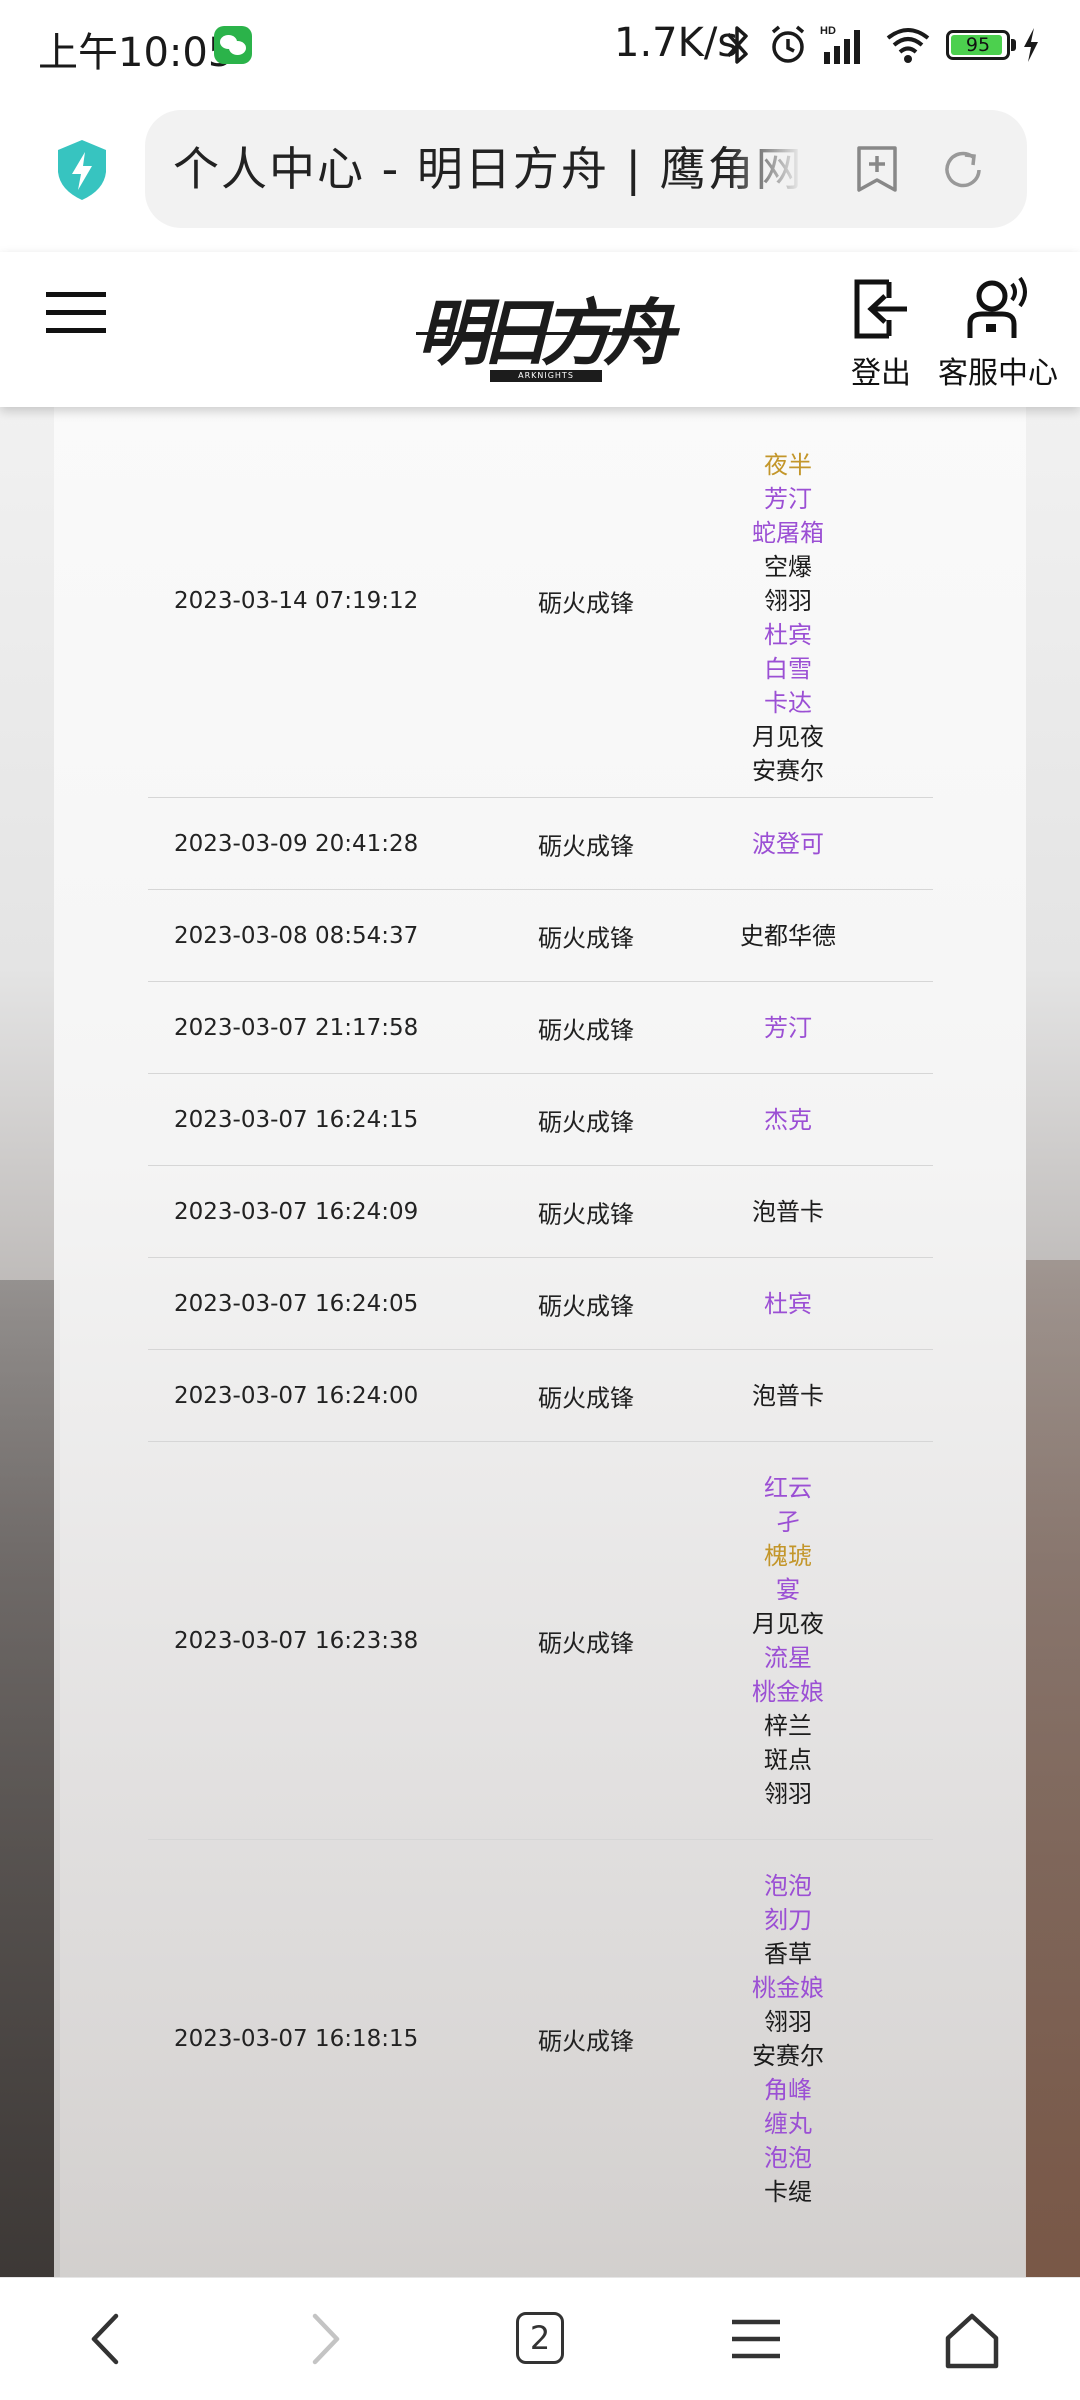 Image resolution: width=1080 pixels, height=2400 pixels. I want to click on operator-name: 刻刀, so click(788, 1920).